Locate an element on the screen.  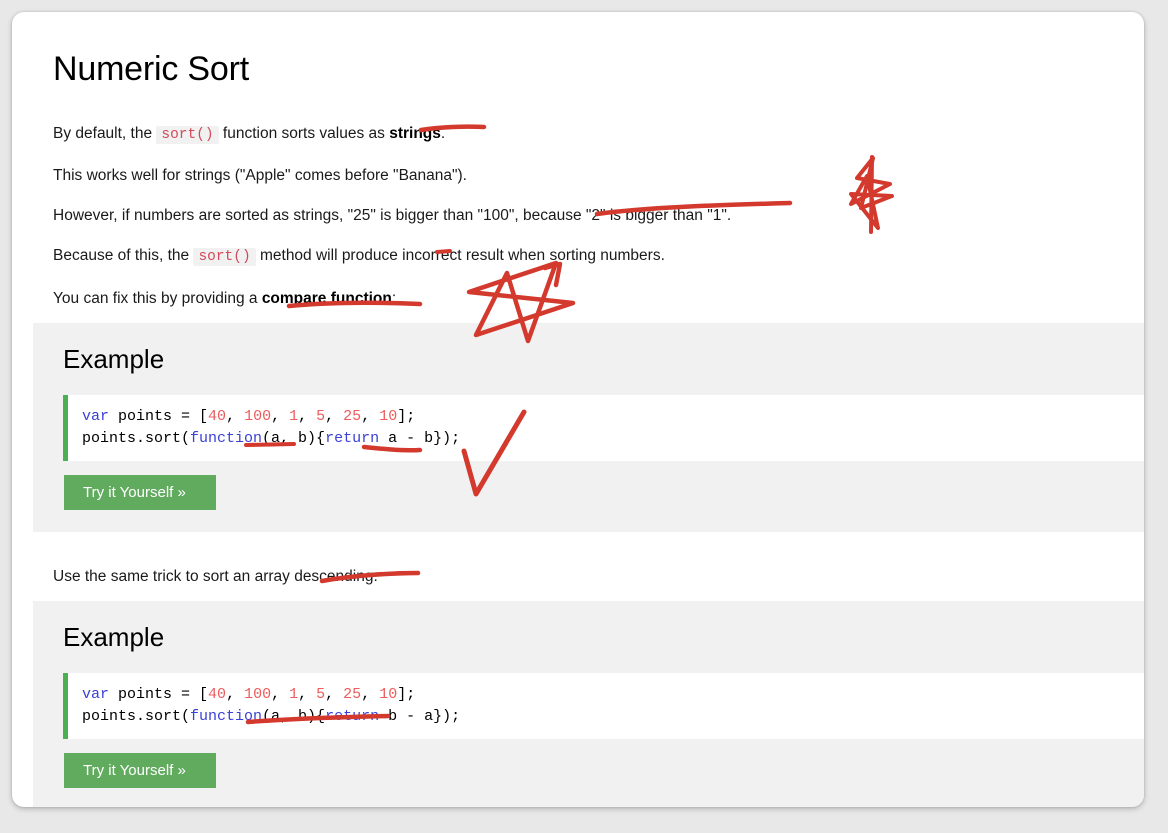
paragraph-text: Because of this, the is located at coordinates (123, 255).